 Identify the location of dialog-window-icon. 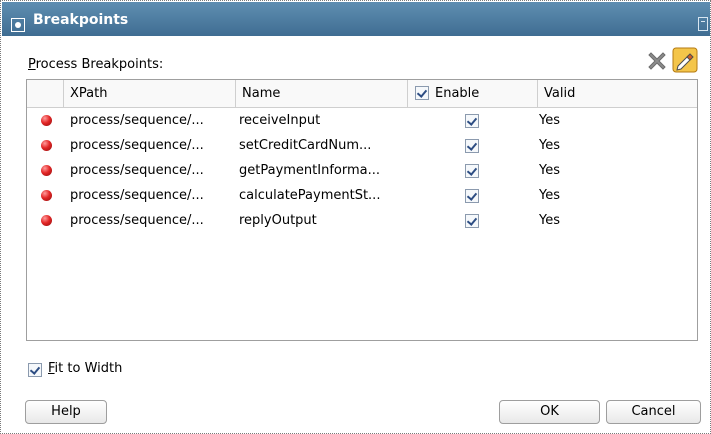
(18, 25).